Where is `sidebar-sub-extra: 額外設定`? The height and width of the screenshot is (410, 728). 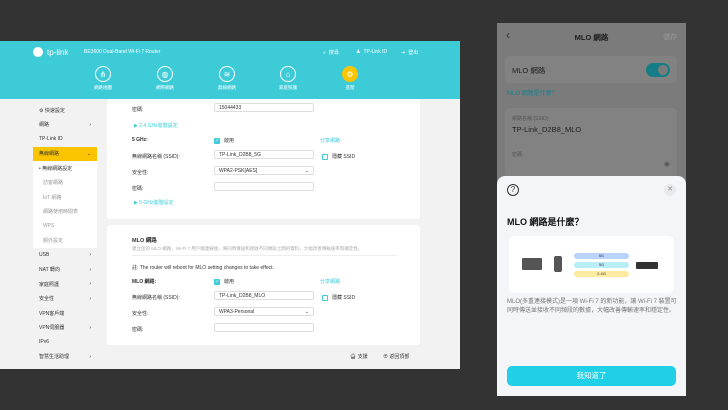 sidebar-sub-extra: 額外設定 is located at coordinates (65, 241).